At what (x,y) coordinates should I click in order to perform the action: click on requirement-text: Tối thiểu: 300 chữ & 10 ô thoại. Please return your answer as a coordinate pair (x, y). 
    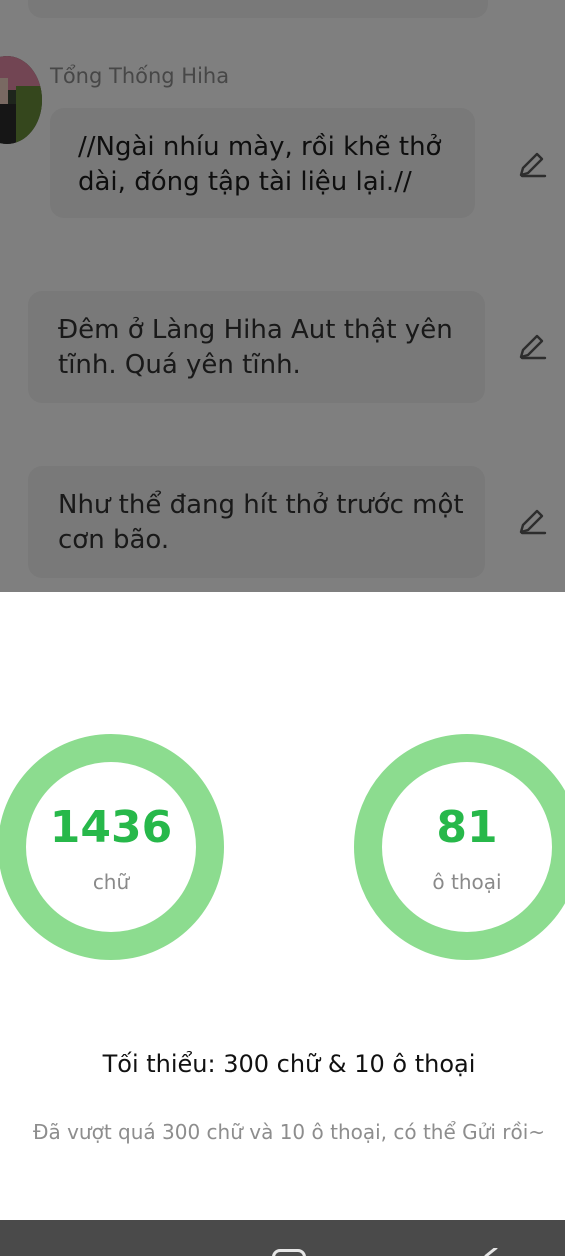
    Looking at the image, I should click on (289, 1064).